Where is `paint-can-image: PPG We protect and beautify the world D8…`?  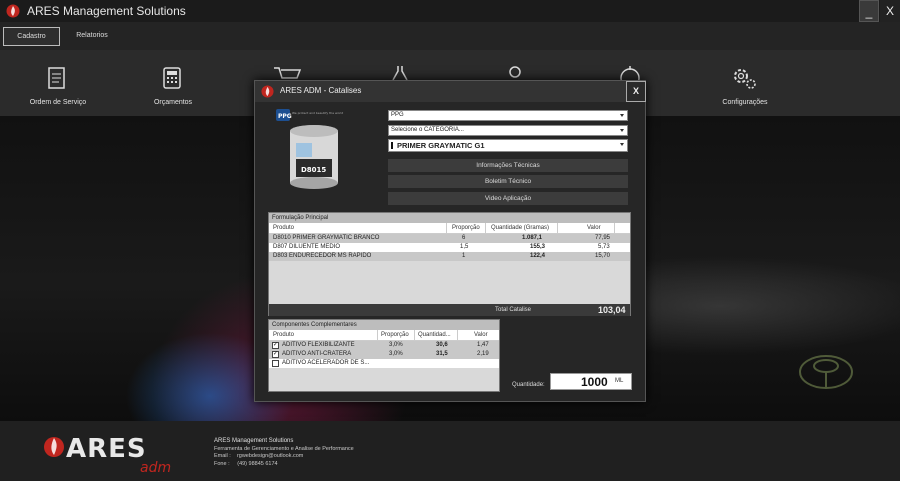
paint-can-image: PPG We protect and beautify the world D8… is located at coordinates (309, 149).